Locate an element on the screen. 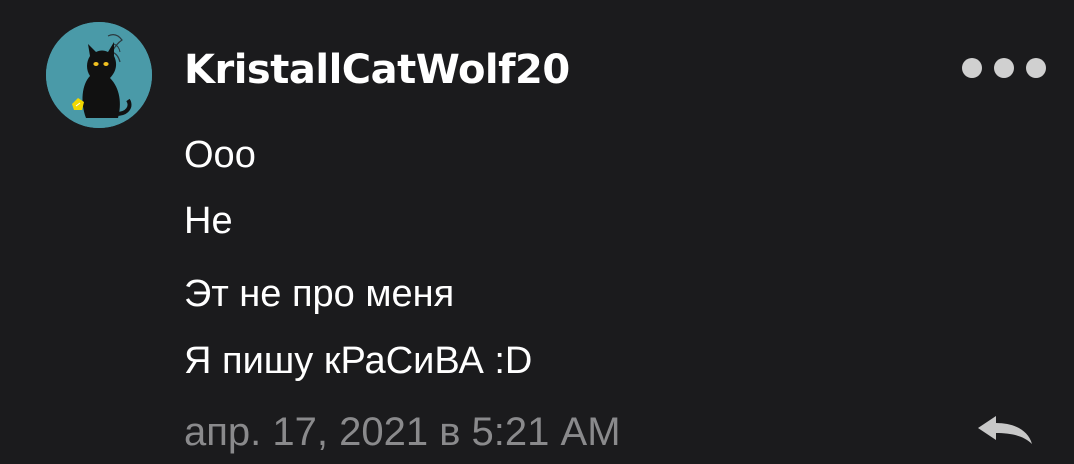 The width and height of the screenshot is (1074, 464). black-cat-avatar-icon is located at coordinates (99, 75).